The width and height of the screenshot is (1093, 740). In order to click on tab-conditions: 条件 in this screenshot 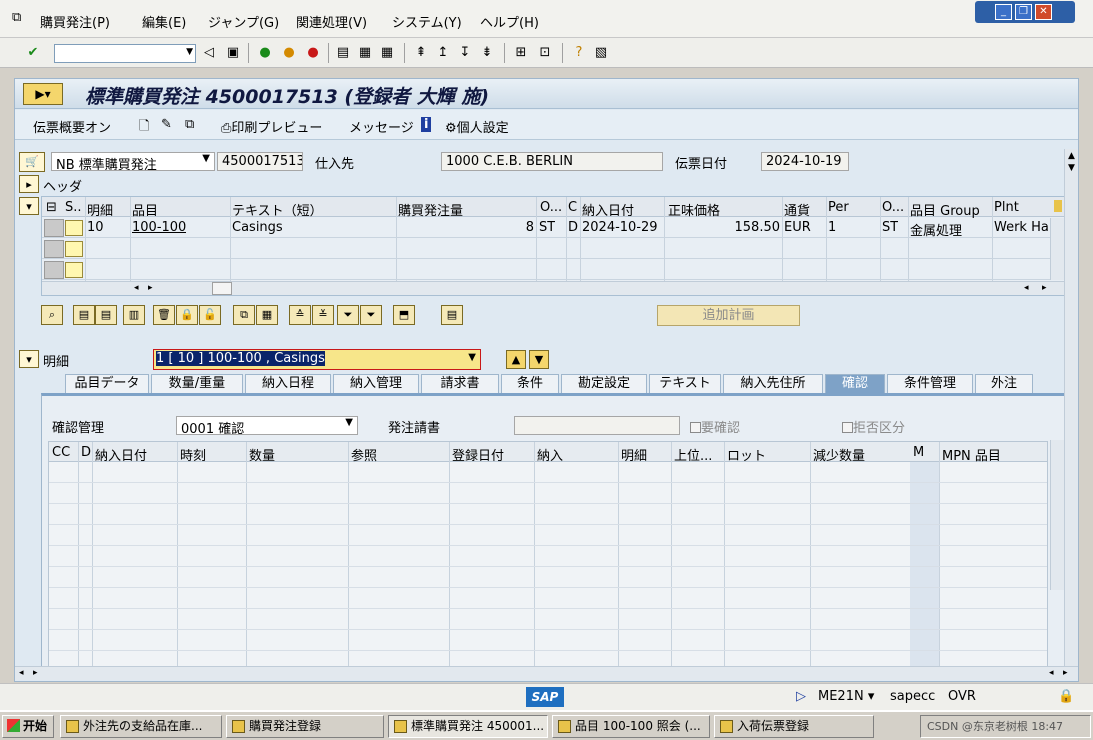, I will do `click(530, 383)`.